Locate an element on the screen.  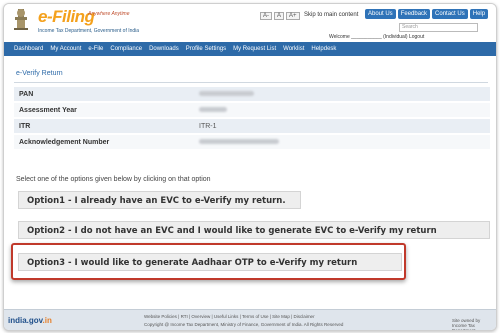
acknowledgement-number-label: Acknowledgement Number is located at coordinates (104, 142).